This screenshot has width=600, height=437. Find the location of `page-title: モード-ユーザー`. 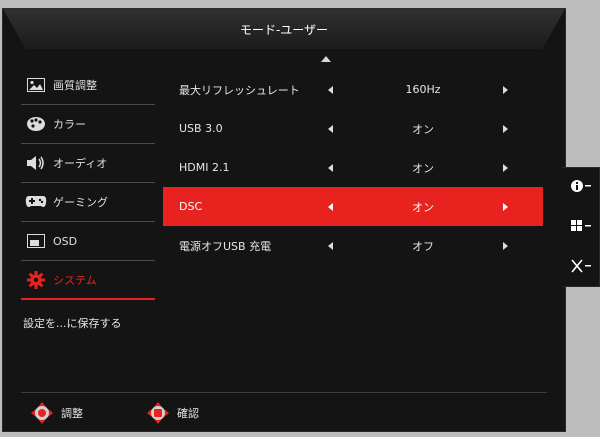

page-title: モード-ユーザー is located at coordinates (284, 29).